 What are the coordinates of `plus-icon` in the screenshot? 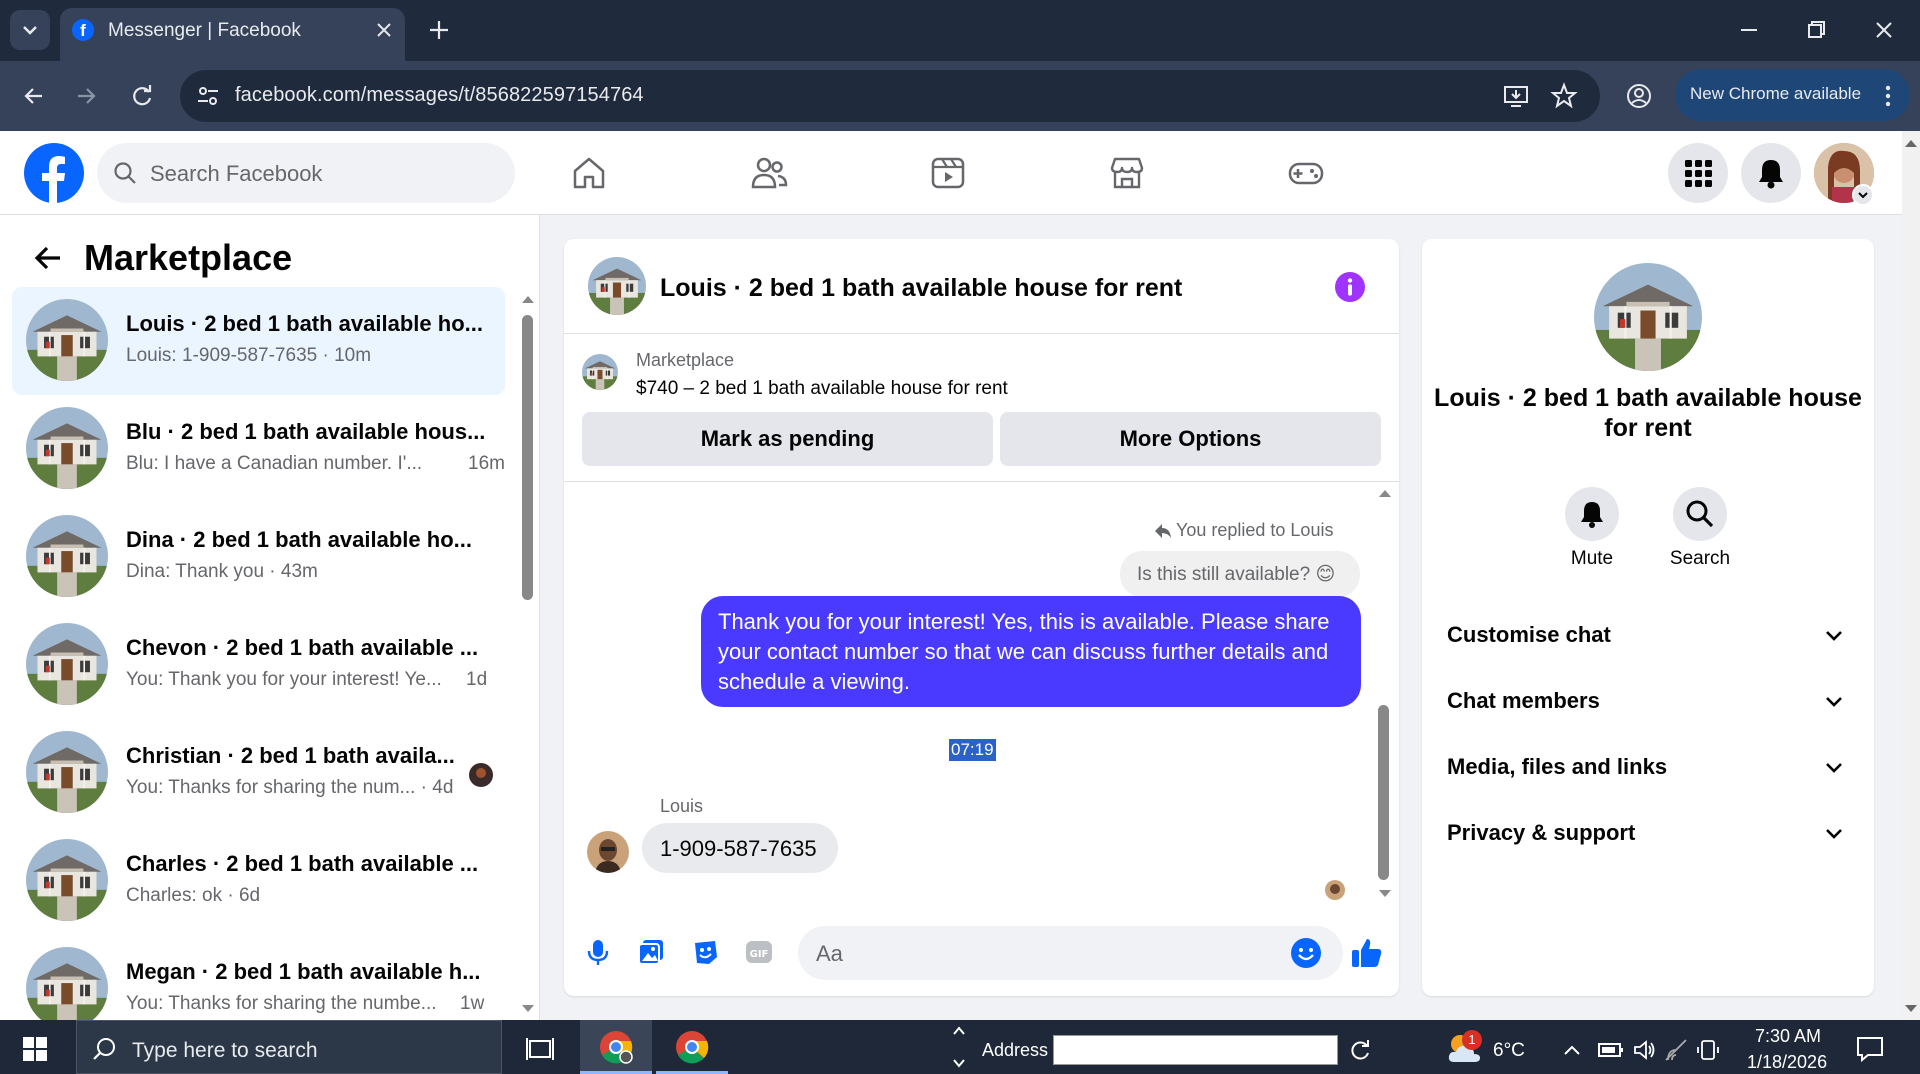 It's located at (439, 30).